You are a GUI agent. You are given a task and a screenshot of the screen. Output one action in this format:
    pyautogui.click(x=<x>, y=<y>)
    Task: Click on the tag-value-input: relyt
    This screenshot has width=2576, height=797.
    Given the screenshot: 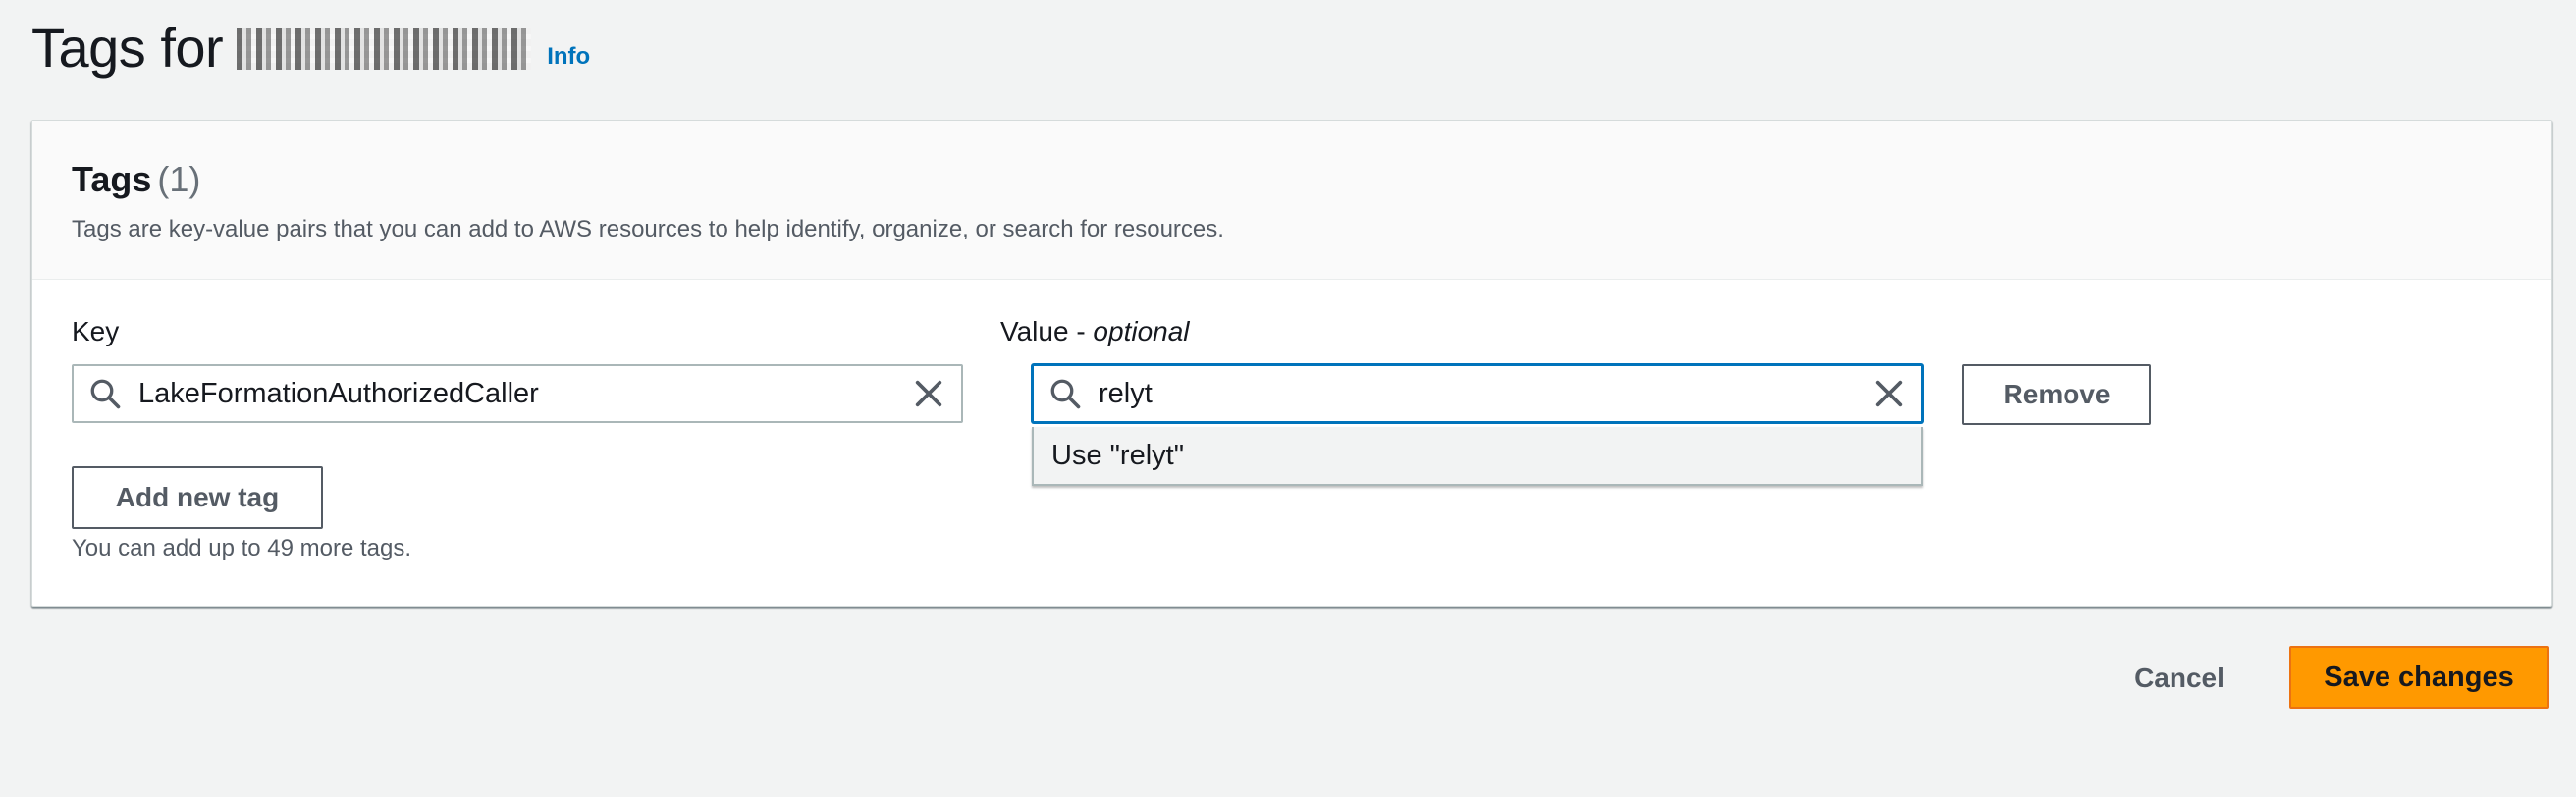 What is the action you would take?
    pyautogui.click(x=1477, y=393)
    